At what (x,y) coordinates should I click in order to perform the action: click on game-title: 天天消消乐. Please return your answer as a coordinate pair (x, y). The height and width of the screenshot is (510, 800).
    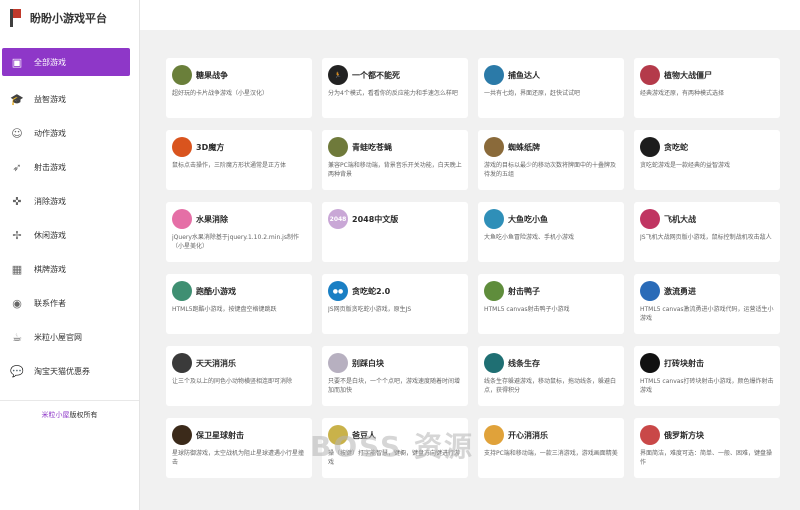
    Looking at the image, I should click on (216, 363).